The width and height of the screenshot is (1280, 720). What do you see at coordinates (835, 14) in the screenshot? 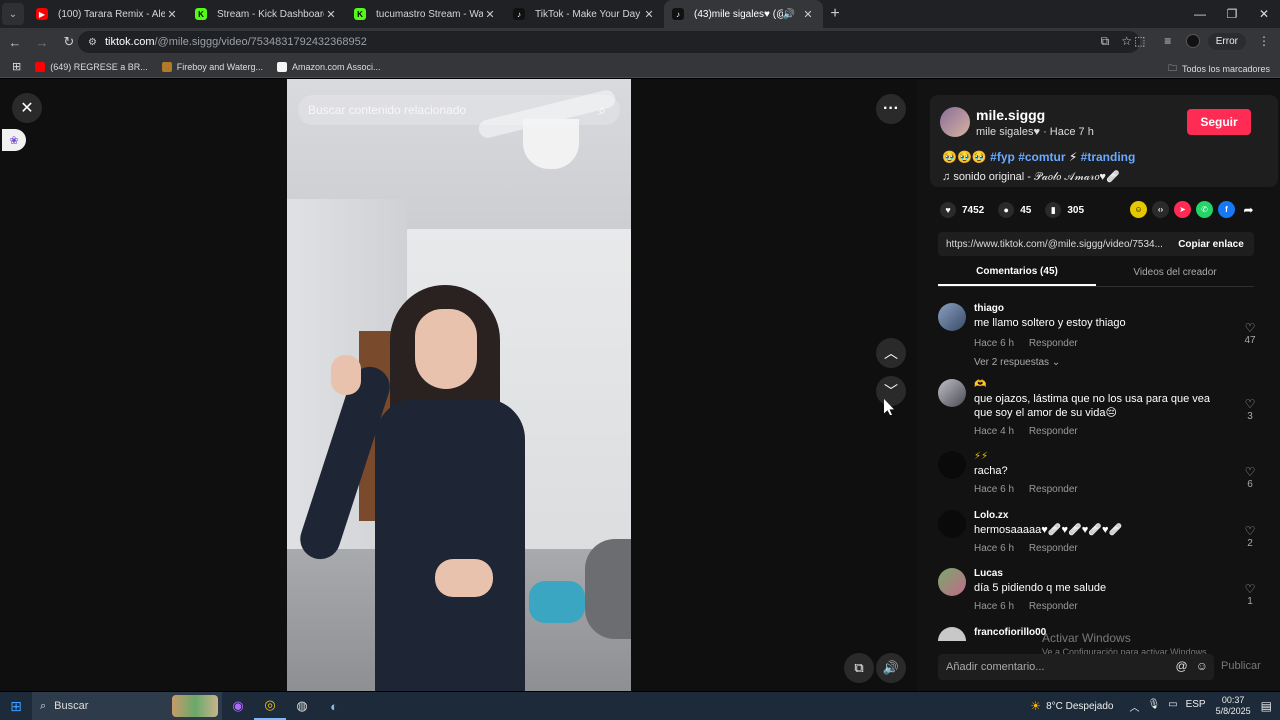
I see `new-tab-button: +` at bounding box center [835, 14].